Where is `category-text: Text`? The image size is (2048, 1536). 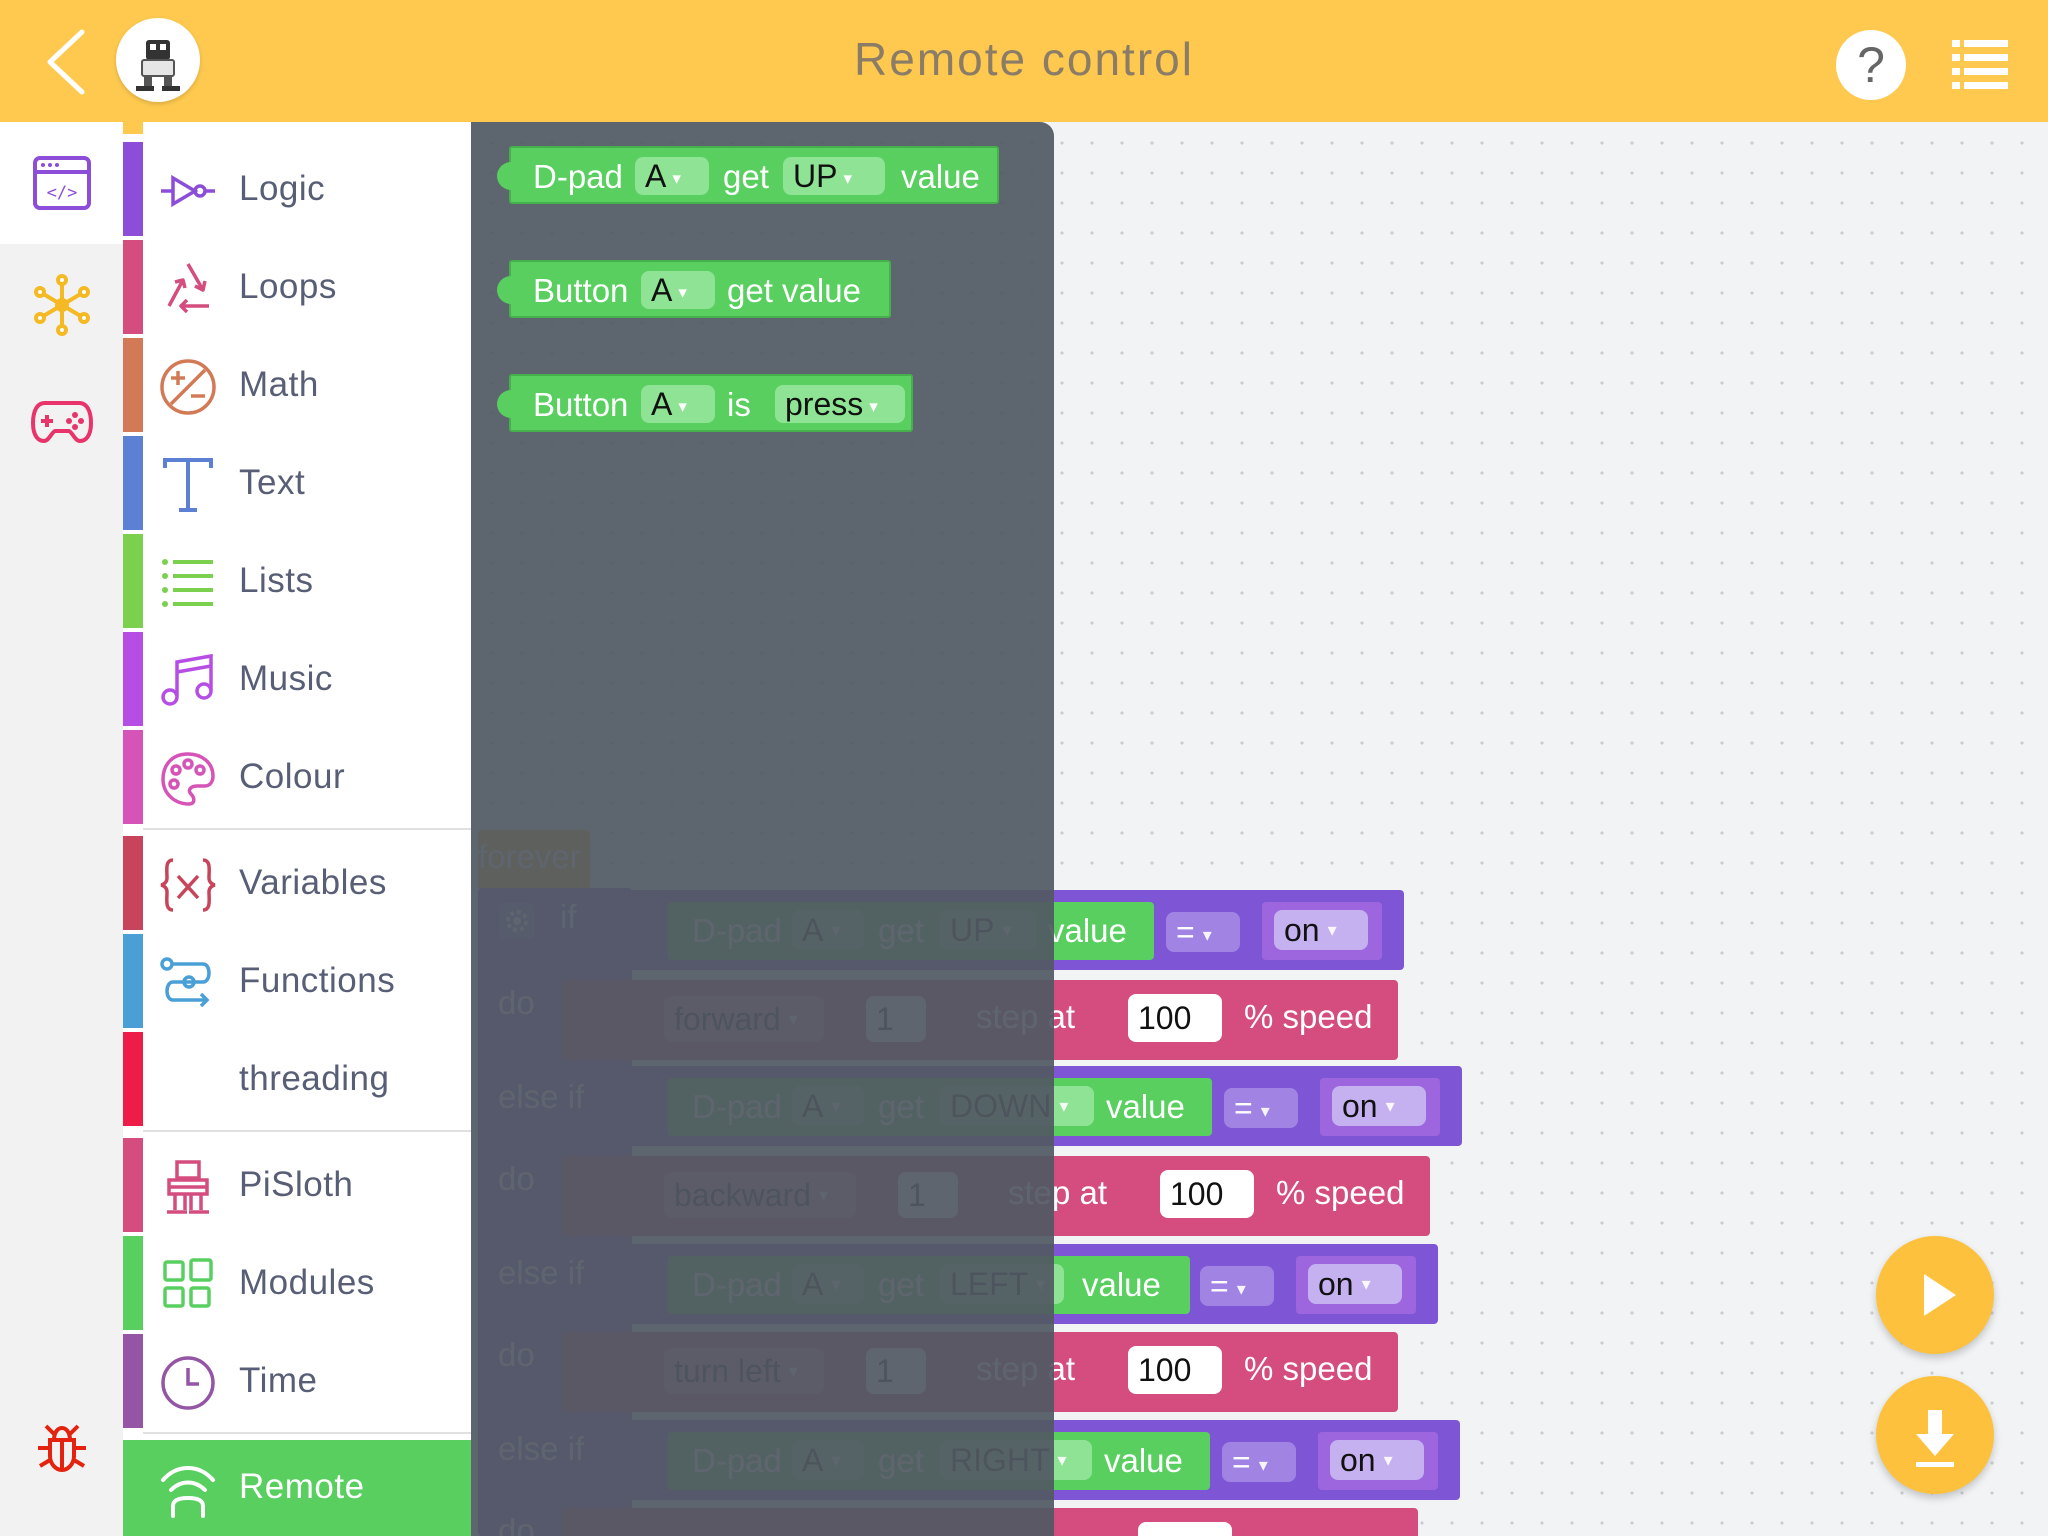
category-text: Text is located at coordinates (297, 485).